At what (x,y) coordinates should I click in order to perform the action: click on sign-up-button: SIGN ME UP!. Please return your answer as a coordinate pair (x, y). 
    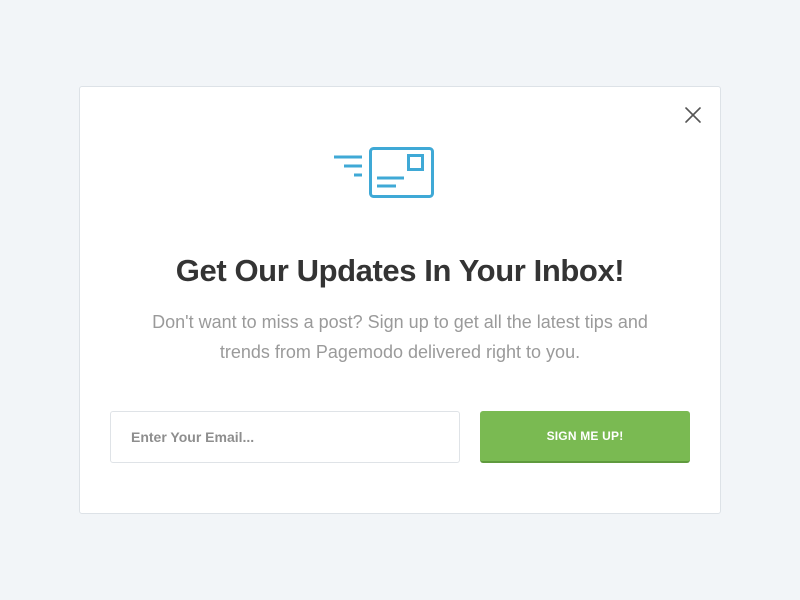
    Looking at the image, I should click on (585, 437).